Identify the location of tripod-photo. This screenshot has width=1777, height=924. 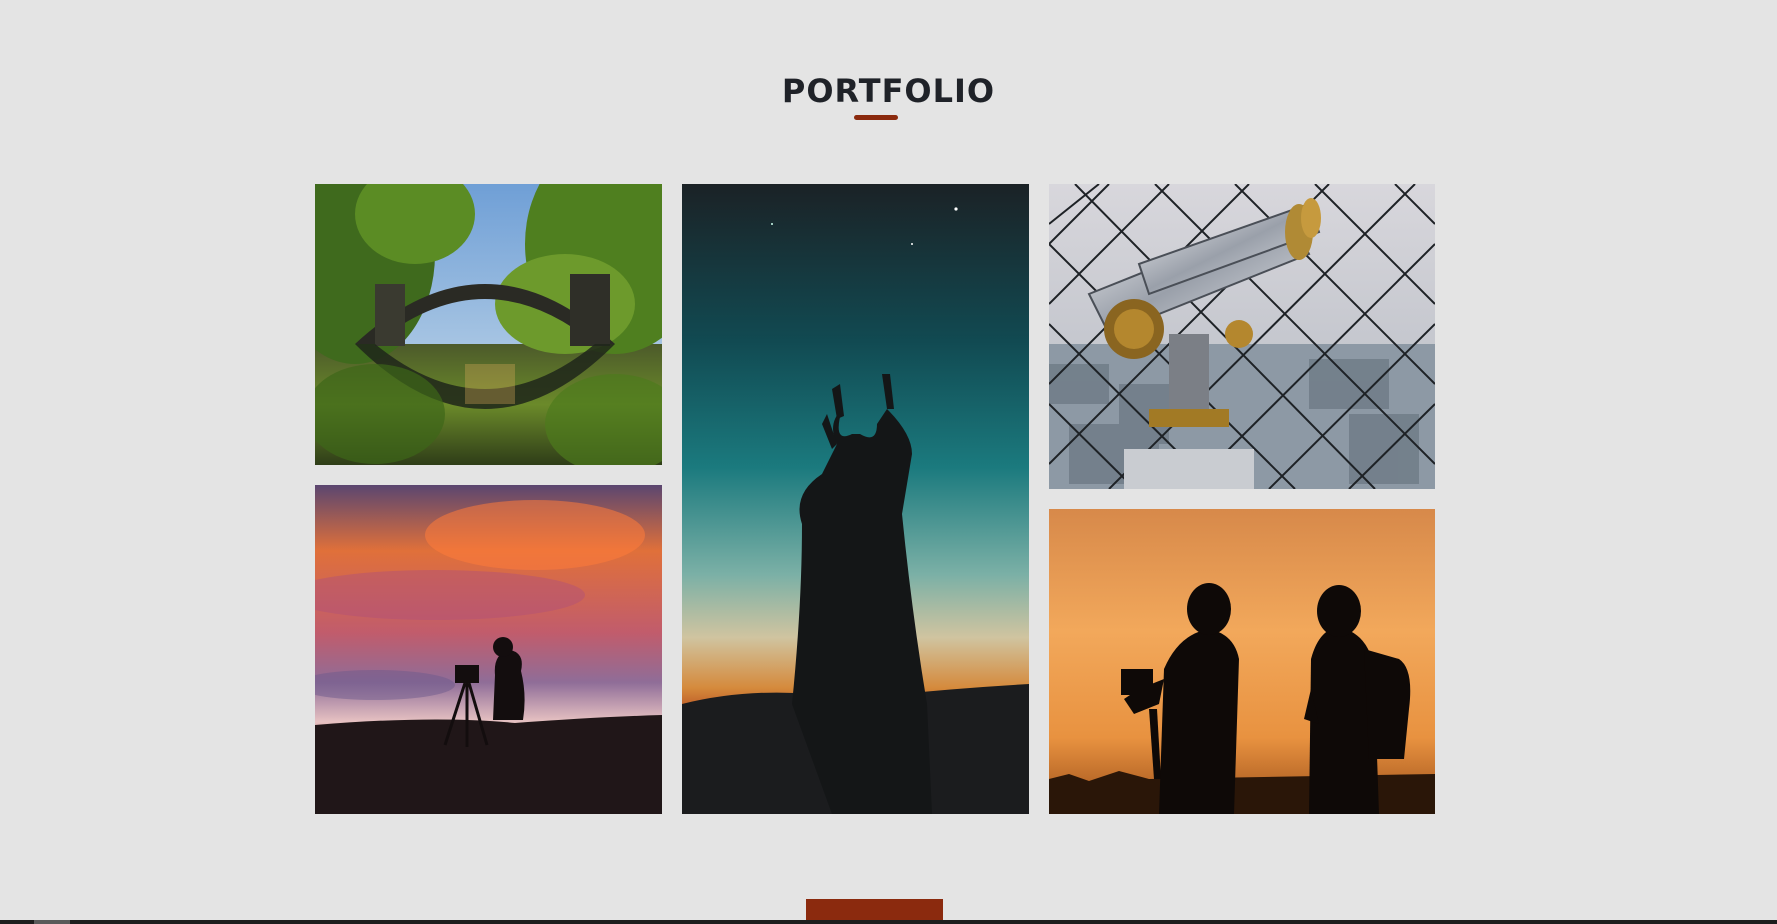
(488, 649).